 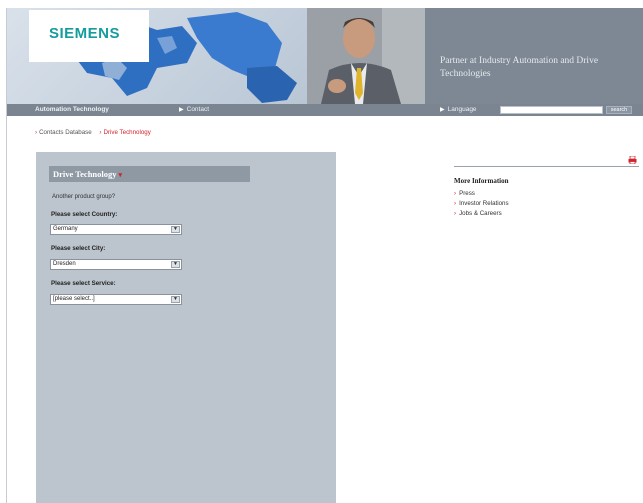 I want to click on service-label: Please select Service:, so click(x=83, y=283).